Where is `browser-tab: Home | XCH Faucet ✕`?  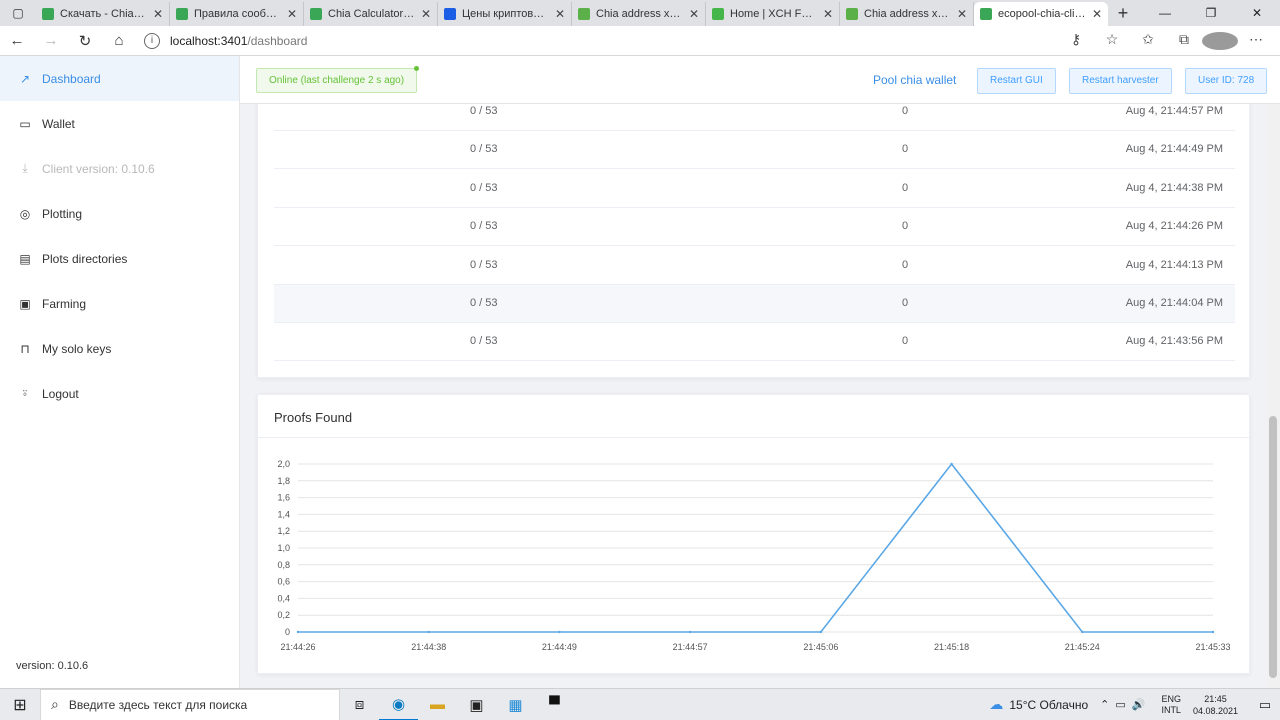 browser-tab: Home | XCH Faucet ✕ is located at coordinates (773, 14).